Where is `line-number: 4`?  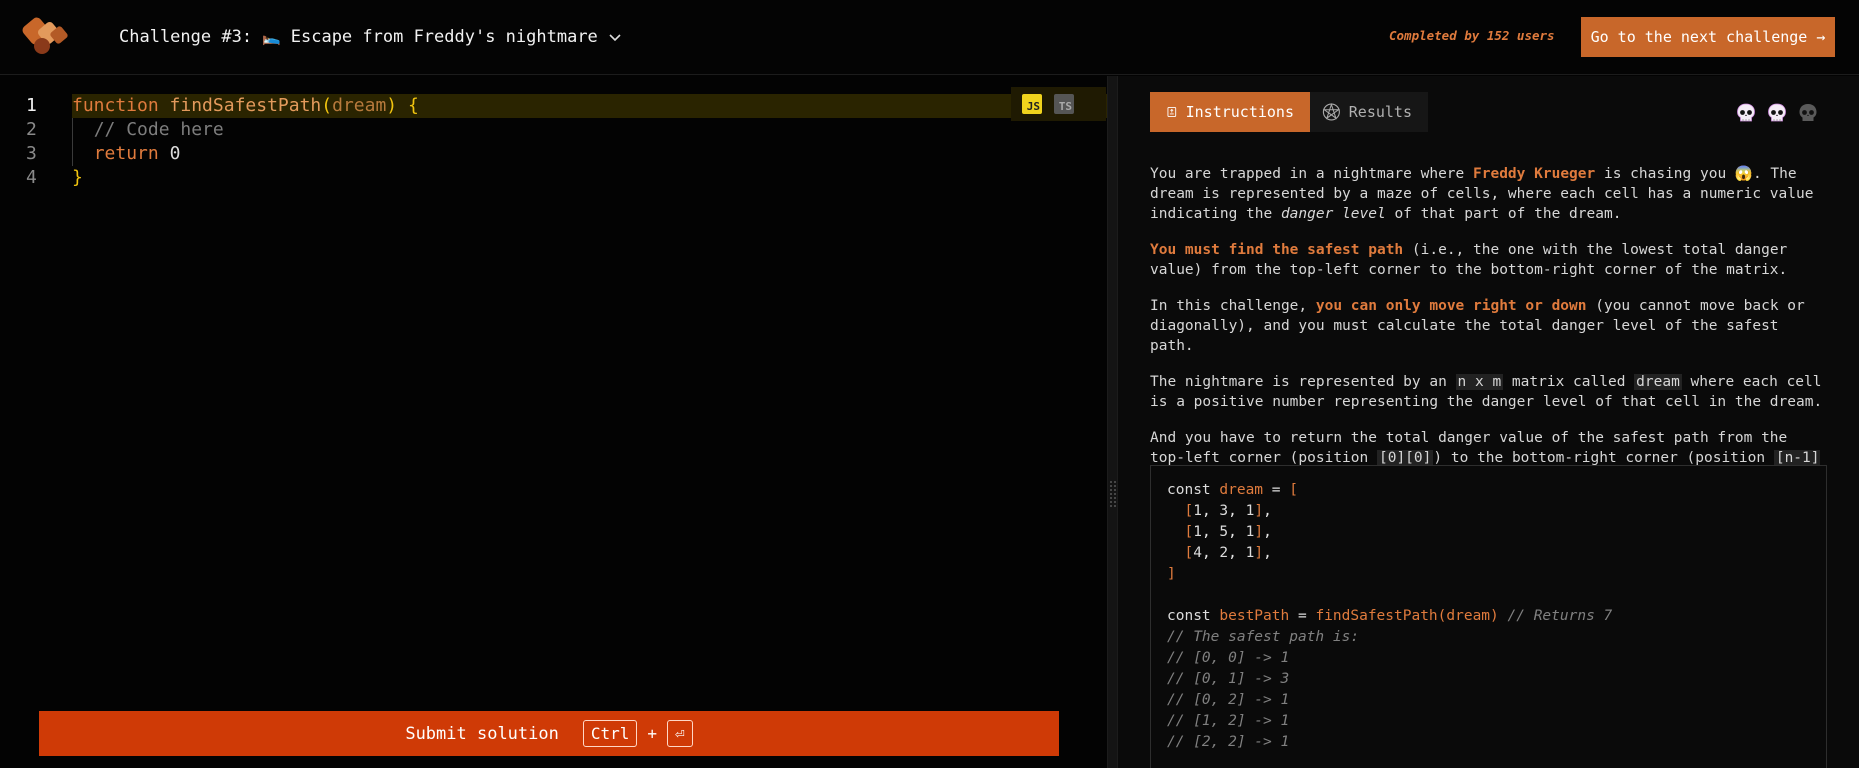 line-number: 4 is located at coordinates (31, 177).